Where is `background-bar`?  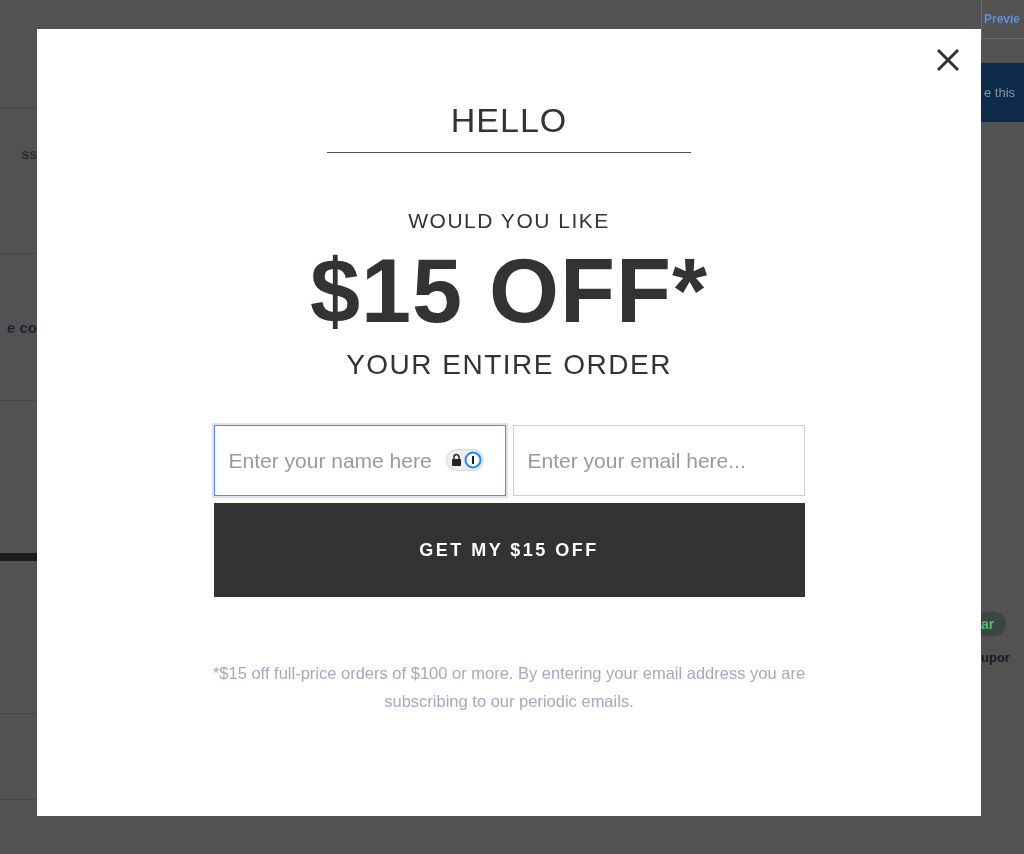
background-bar is located at coordinates (18, 557).